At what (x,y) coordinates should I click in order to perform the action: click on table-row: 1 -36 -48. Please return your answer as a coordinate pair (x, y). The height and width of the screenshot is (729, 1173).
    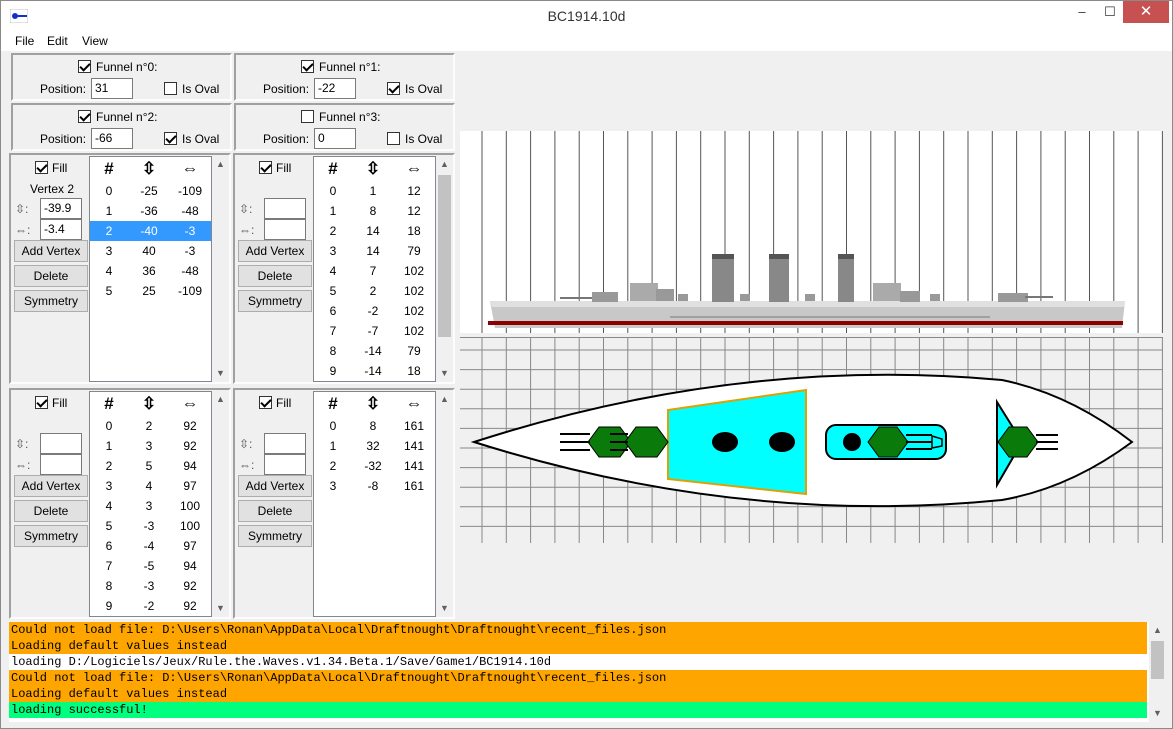
    Looking at the image, I should click on (150, 211).